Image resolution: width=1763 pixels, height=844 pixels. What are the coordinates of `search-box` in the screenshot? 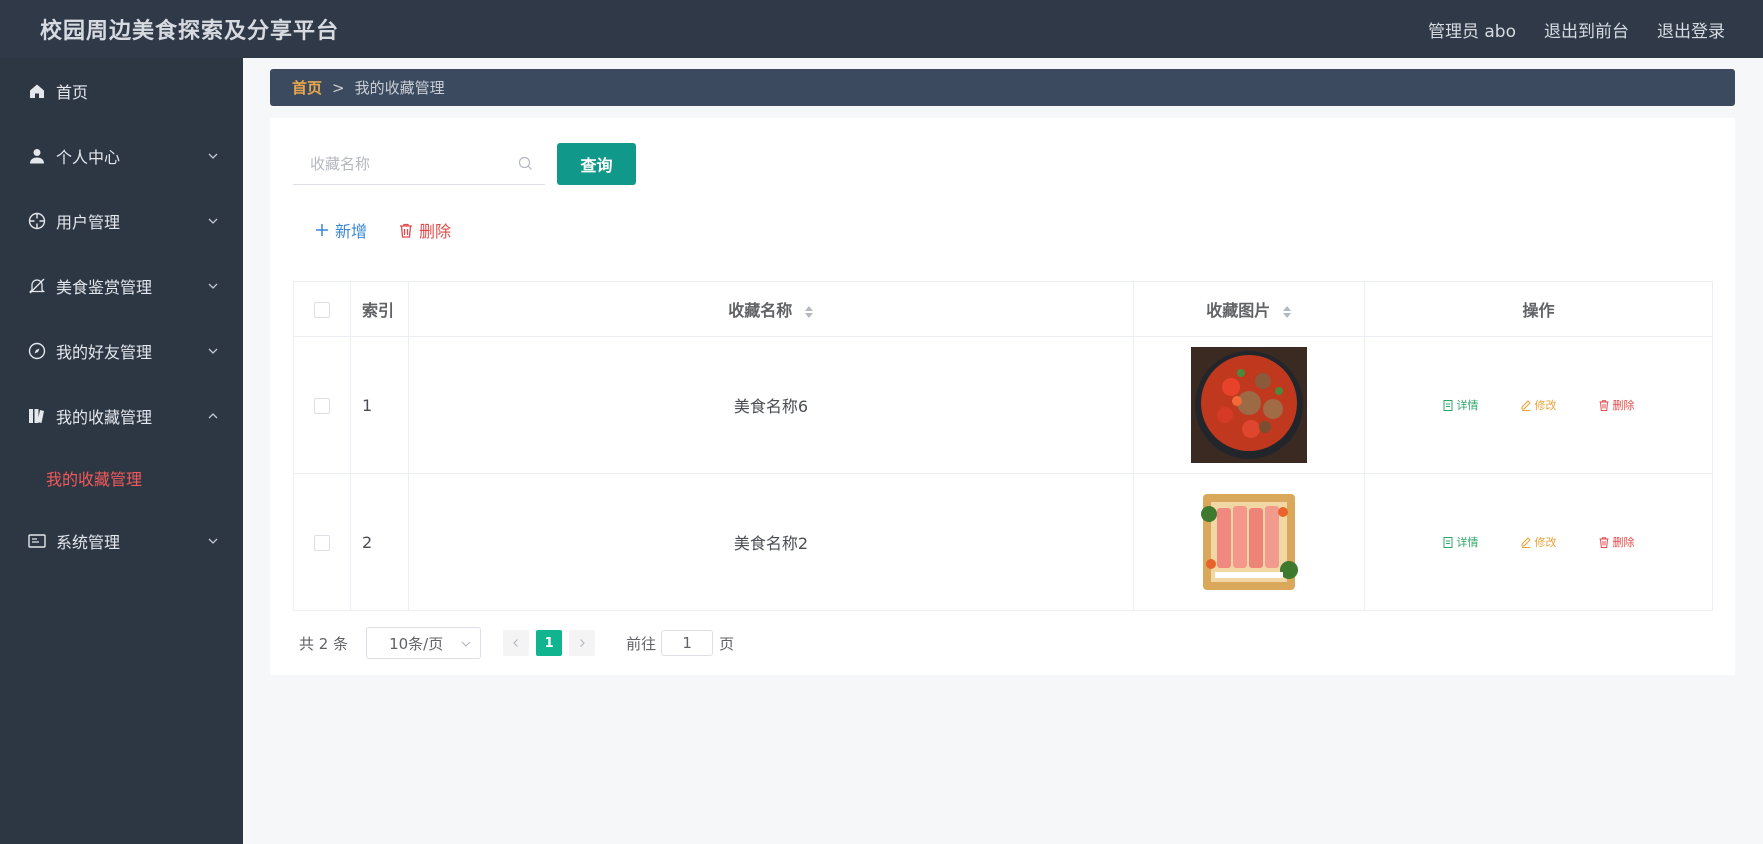 It's located at (419, 164).